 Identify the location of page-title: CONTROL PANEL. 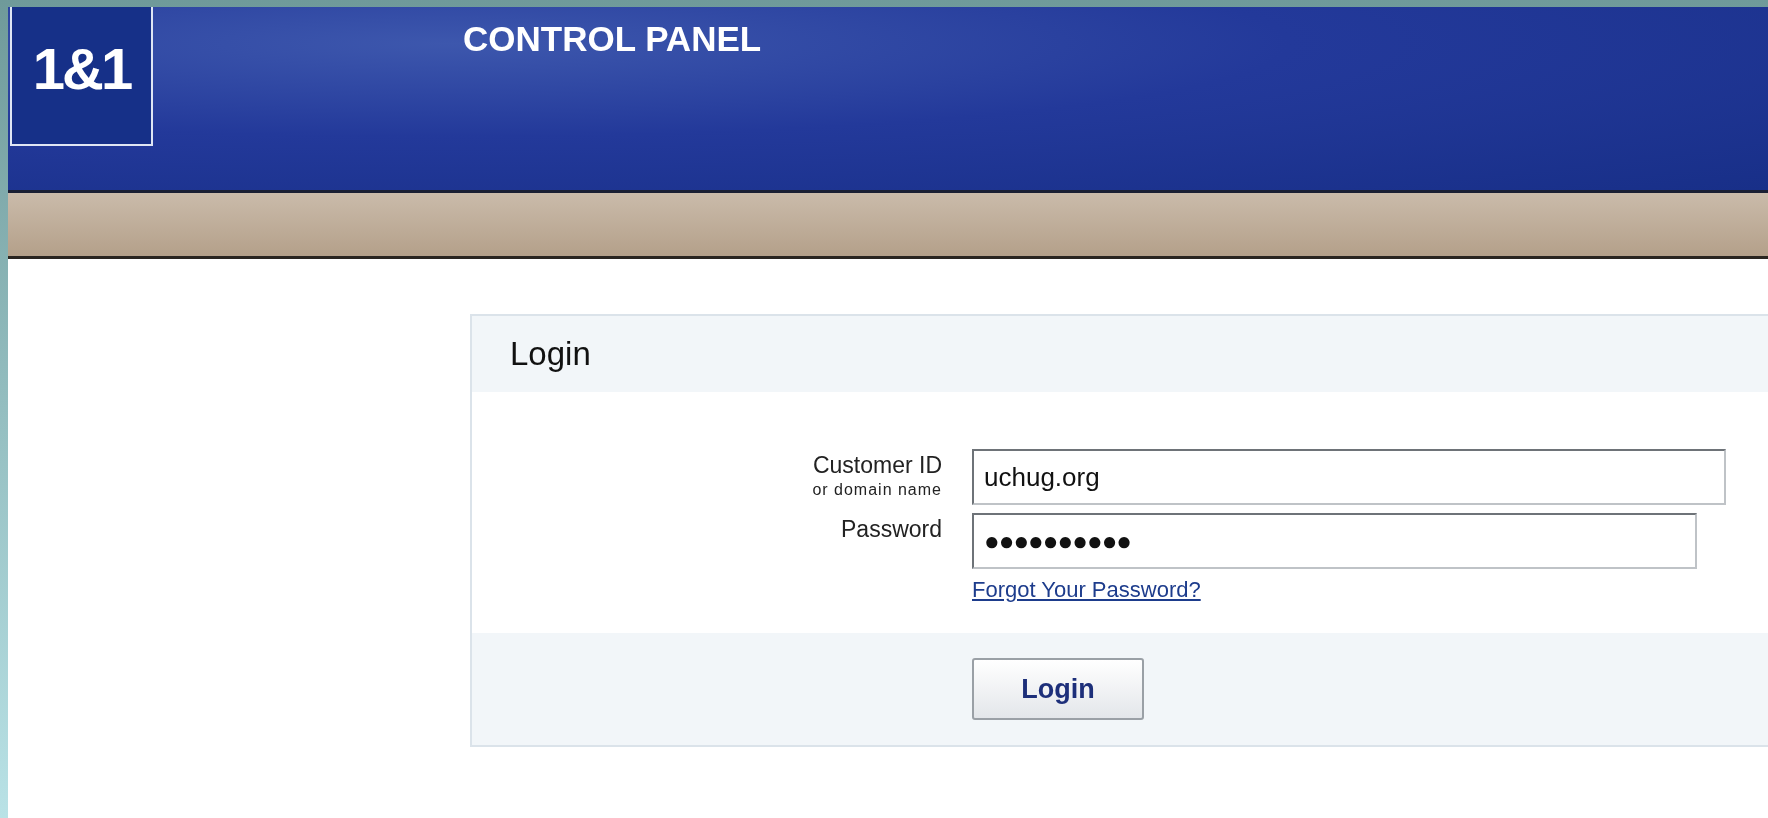
(612, 39).